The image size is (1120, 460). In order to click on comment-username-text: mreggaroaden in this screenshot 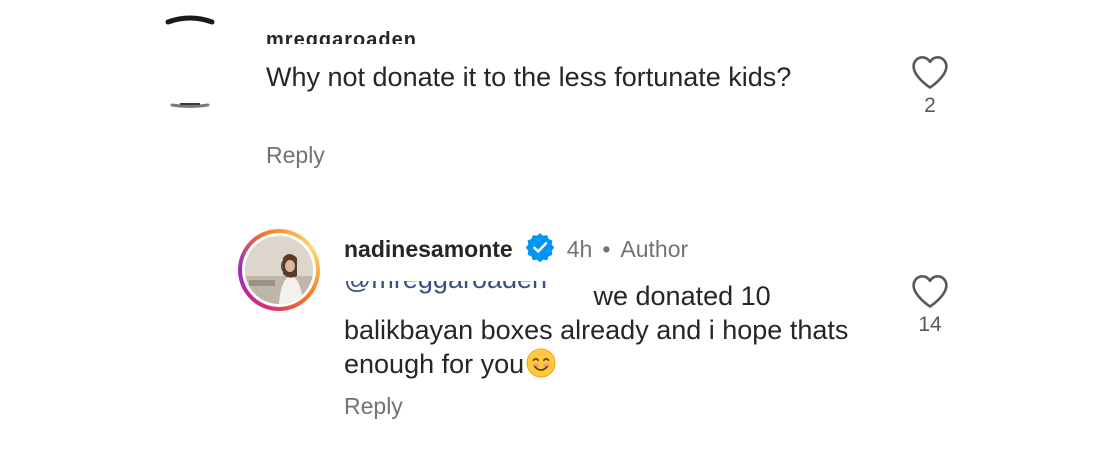, I will do `click(341, 36)`.